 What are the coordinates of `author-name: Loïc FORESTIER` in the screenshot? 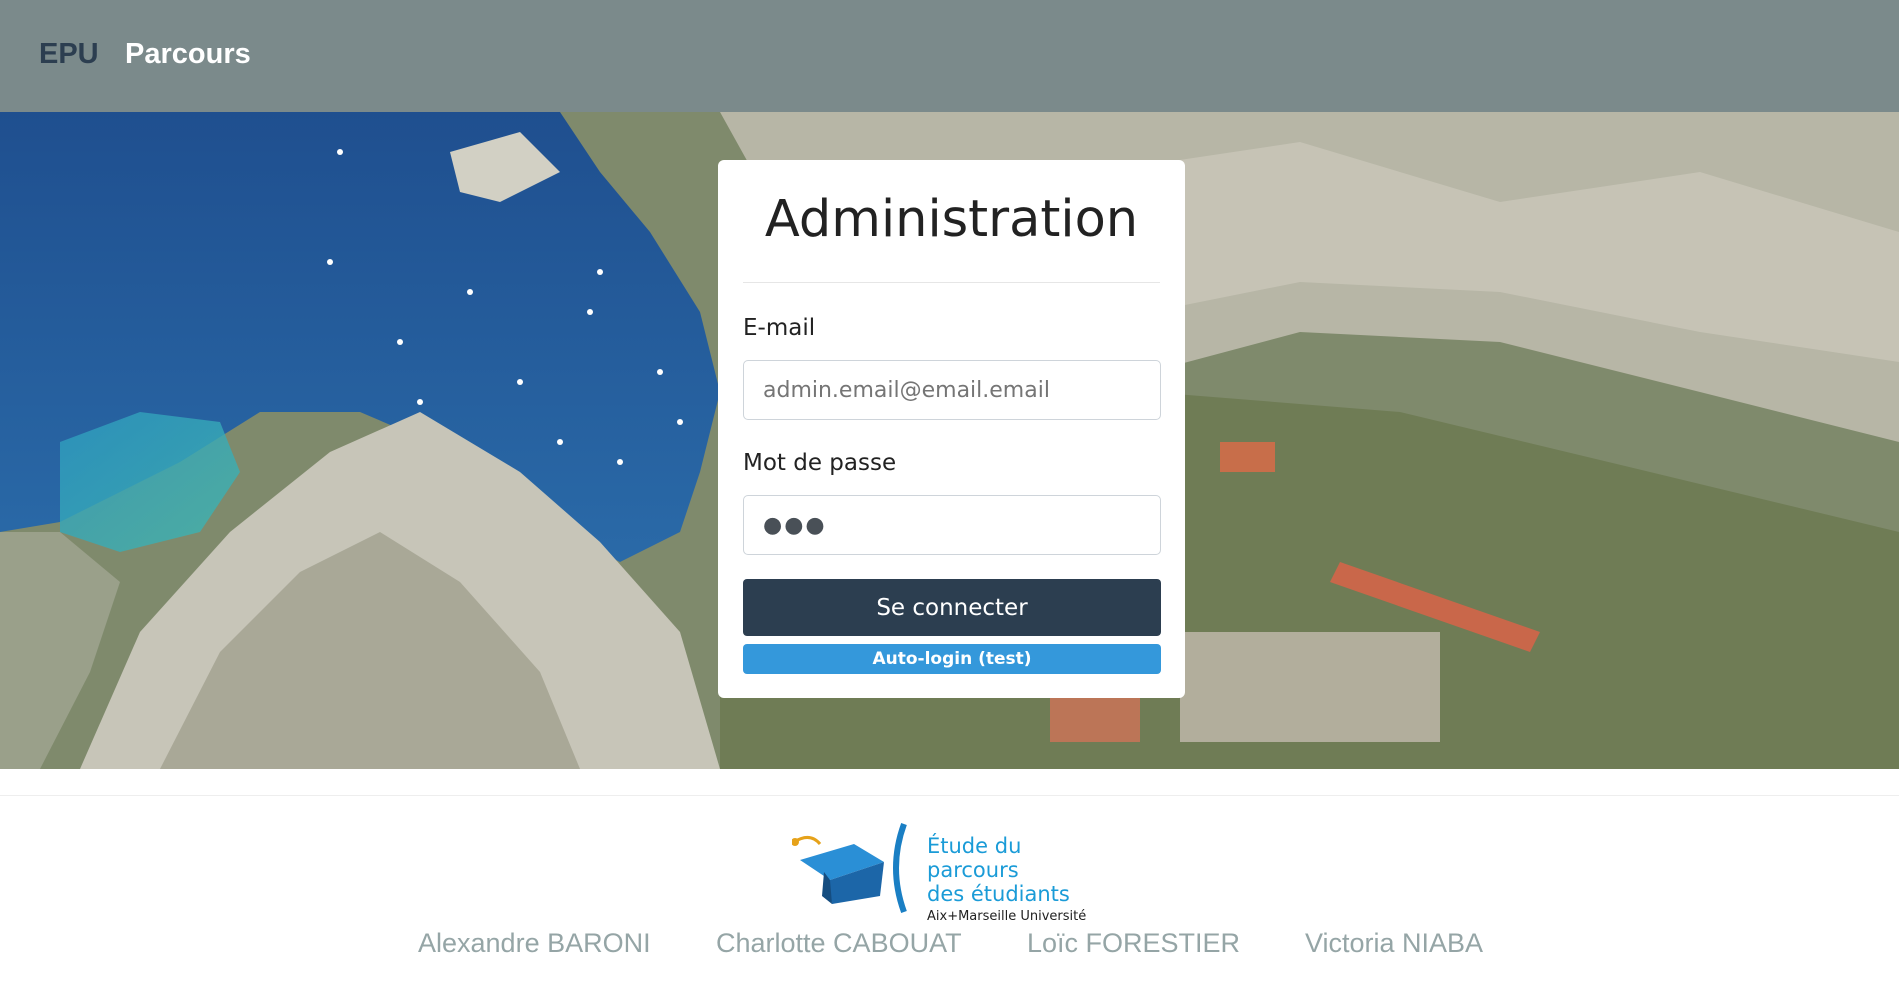 It's located at (1134, 943).